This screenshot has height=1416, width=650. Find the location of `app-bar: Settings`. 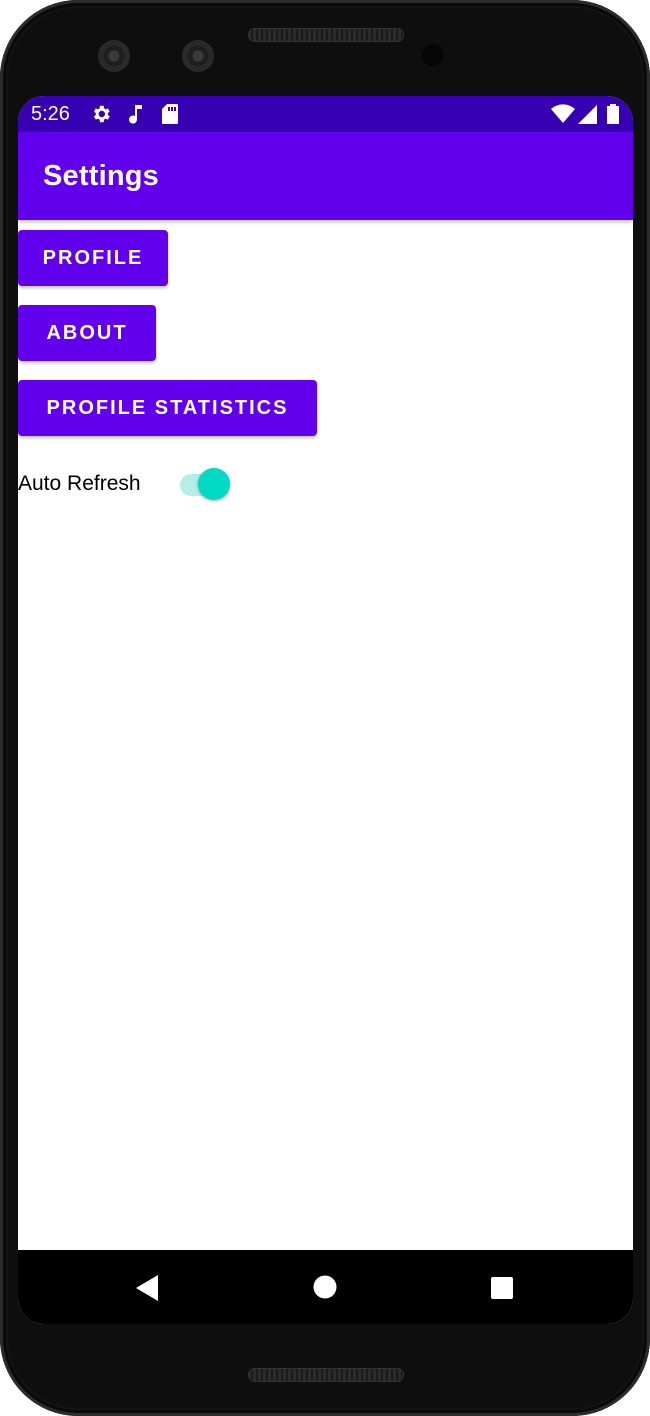

app-bar: Settings is located at coordinates (325, 176).